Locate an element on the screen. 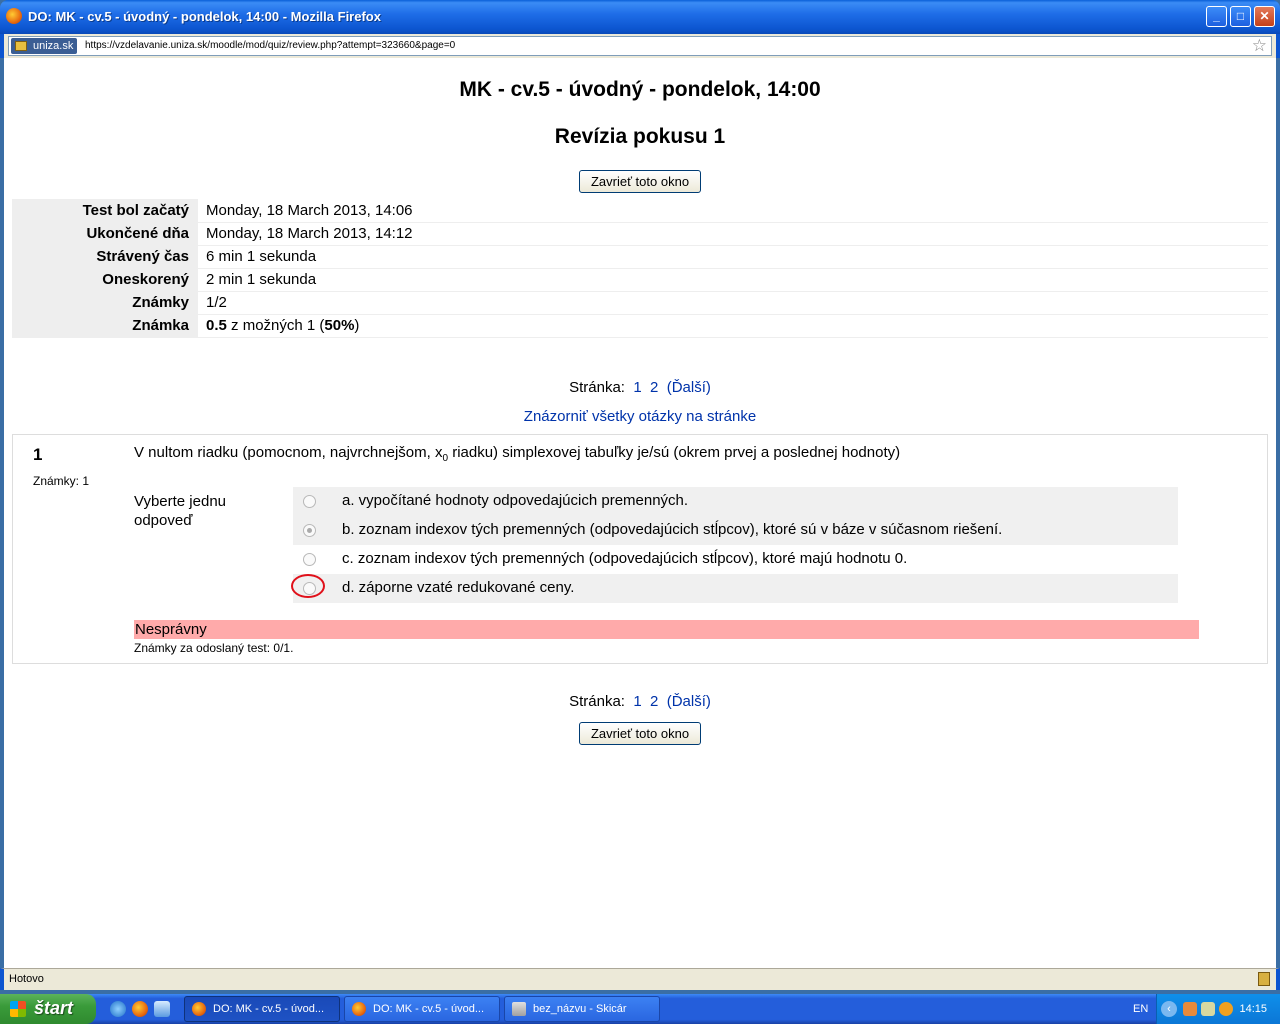 Image resolution: width=1280 pixels, height=1024 pixels. system-tray: ‹ 14:15 is located at coordinates (1218, 1009).